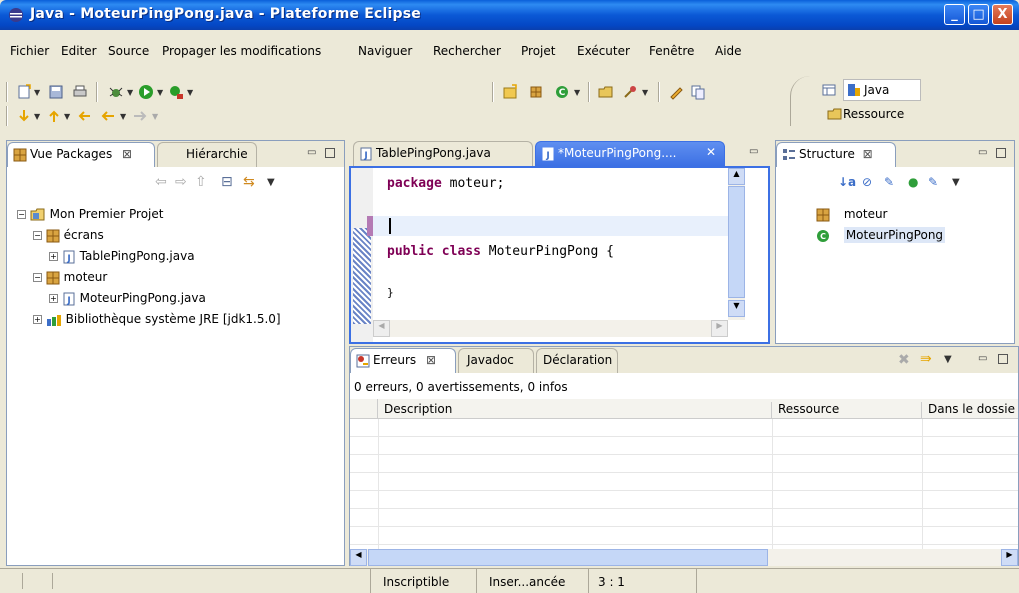  Describe the element at coordinates (157, 319) in the screenshot. I see `tree-item-jre: + Bibliothèque système JRE [jdk1.5.0]` at that location.